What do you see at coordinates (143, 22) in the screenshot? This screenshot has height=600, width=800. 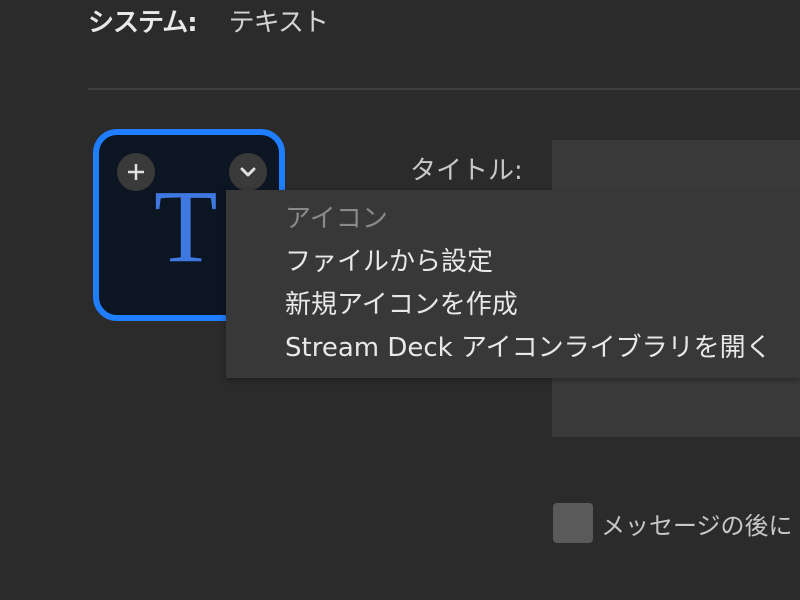 I see `header-label: システム:` at bounding box center [143, 22].